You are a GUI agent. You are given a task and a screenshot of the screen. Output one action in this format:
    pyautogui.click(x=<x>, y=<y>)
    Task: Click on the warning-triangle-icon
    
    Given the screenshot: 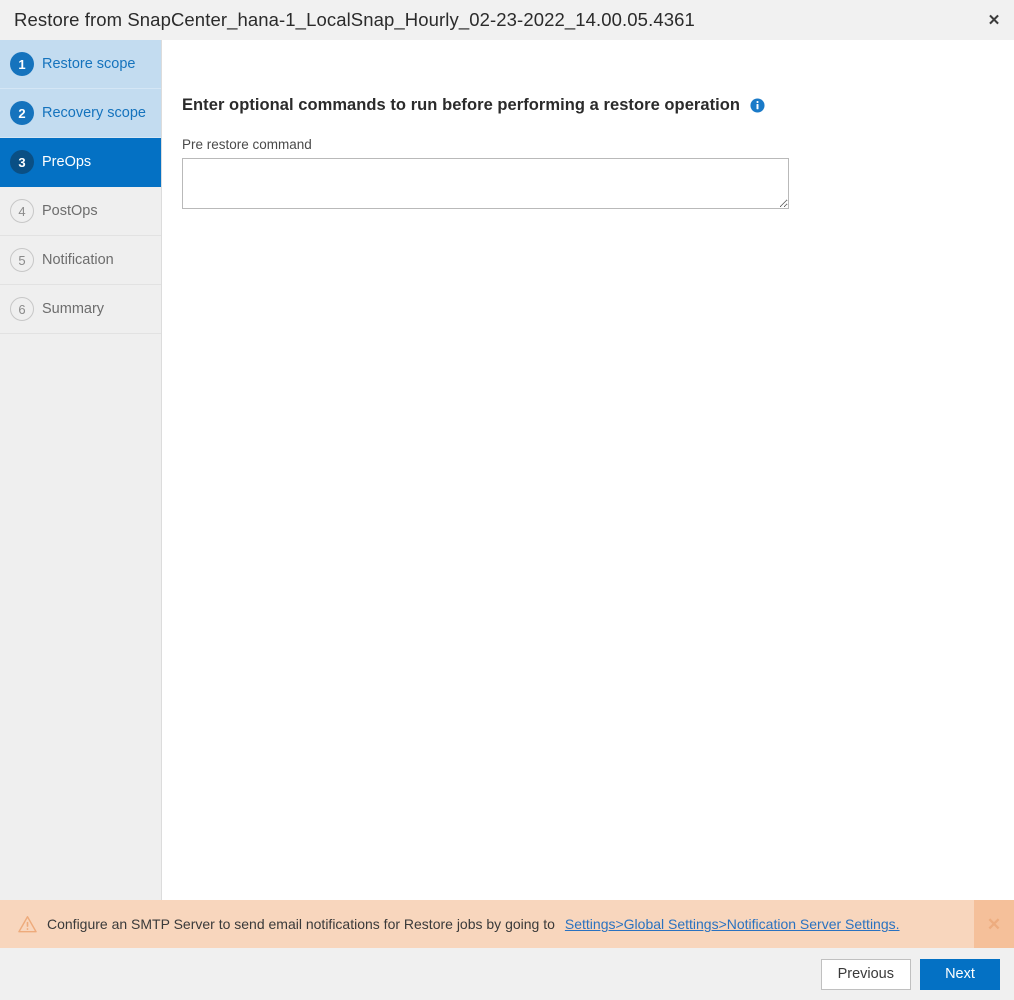 What is the action you would take?
    pyautogui.click(x=27, y=923)
    